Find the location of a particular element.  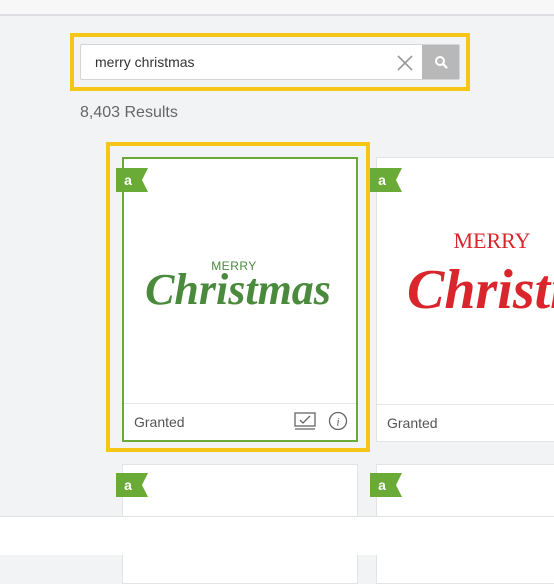

close-icon is located at coordinates (405, 63).